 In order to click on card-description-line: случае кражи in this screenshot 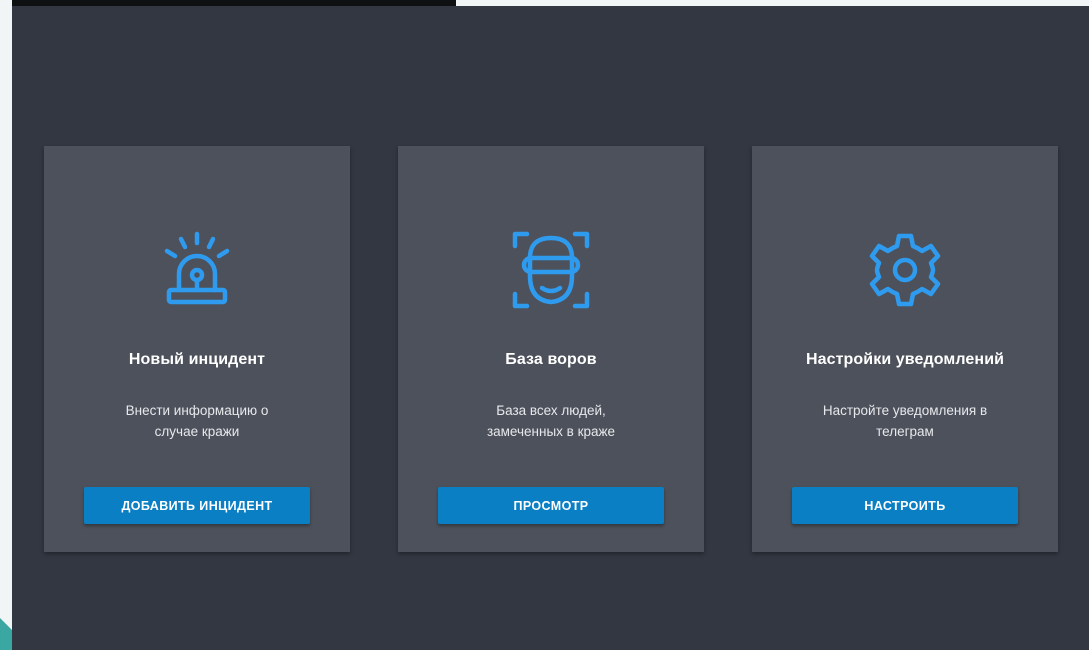, I will do `click(197, 431)`.